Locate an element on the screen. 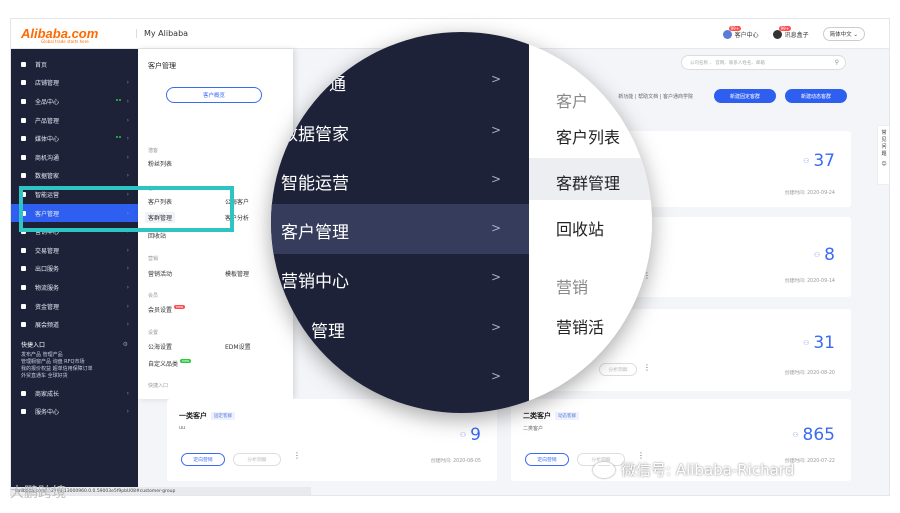 The width and height of the screenshot is (900, 513). created-date: 创建时间: 2020-09-24 is located at coordinates (809, 193).